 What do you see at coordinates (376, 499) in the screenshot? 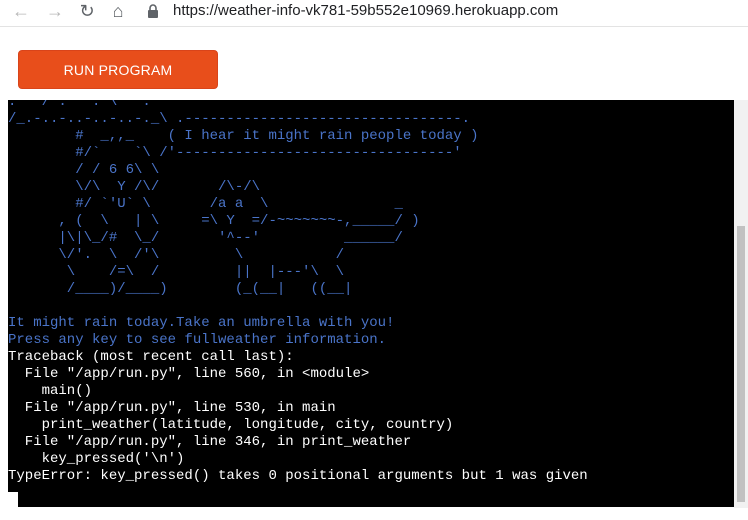
I see `terminal-bottom-strip` at bounding box center [376, 499].